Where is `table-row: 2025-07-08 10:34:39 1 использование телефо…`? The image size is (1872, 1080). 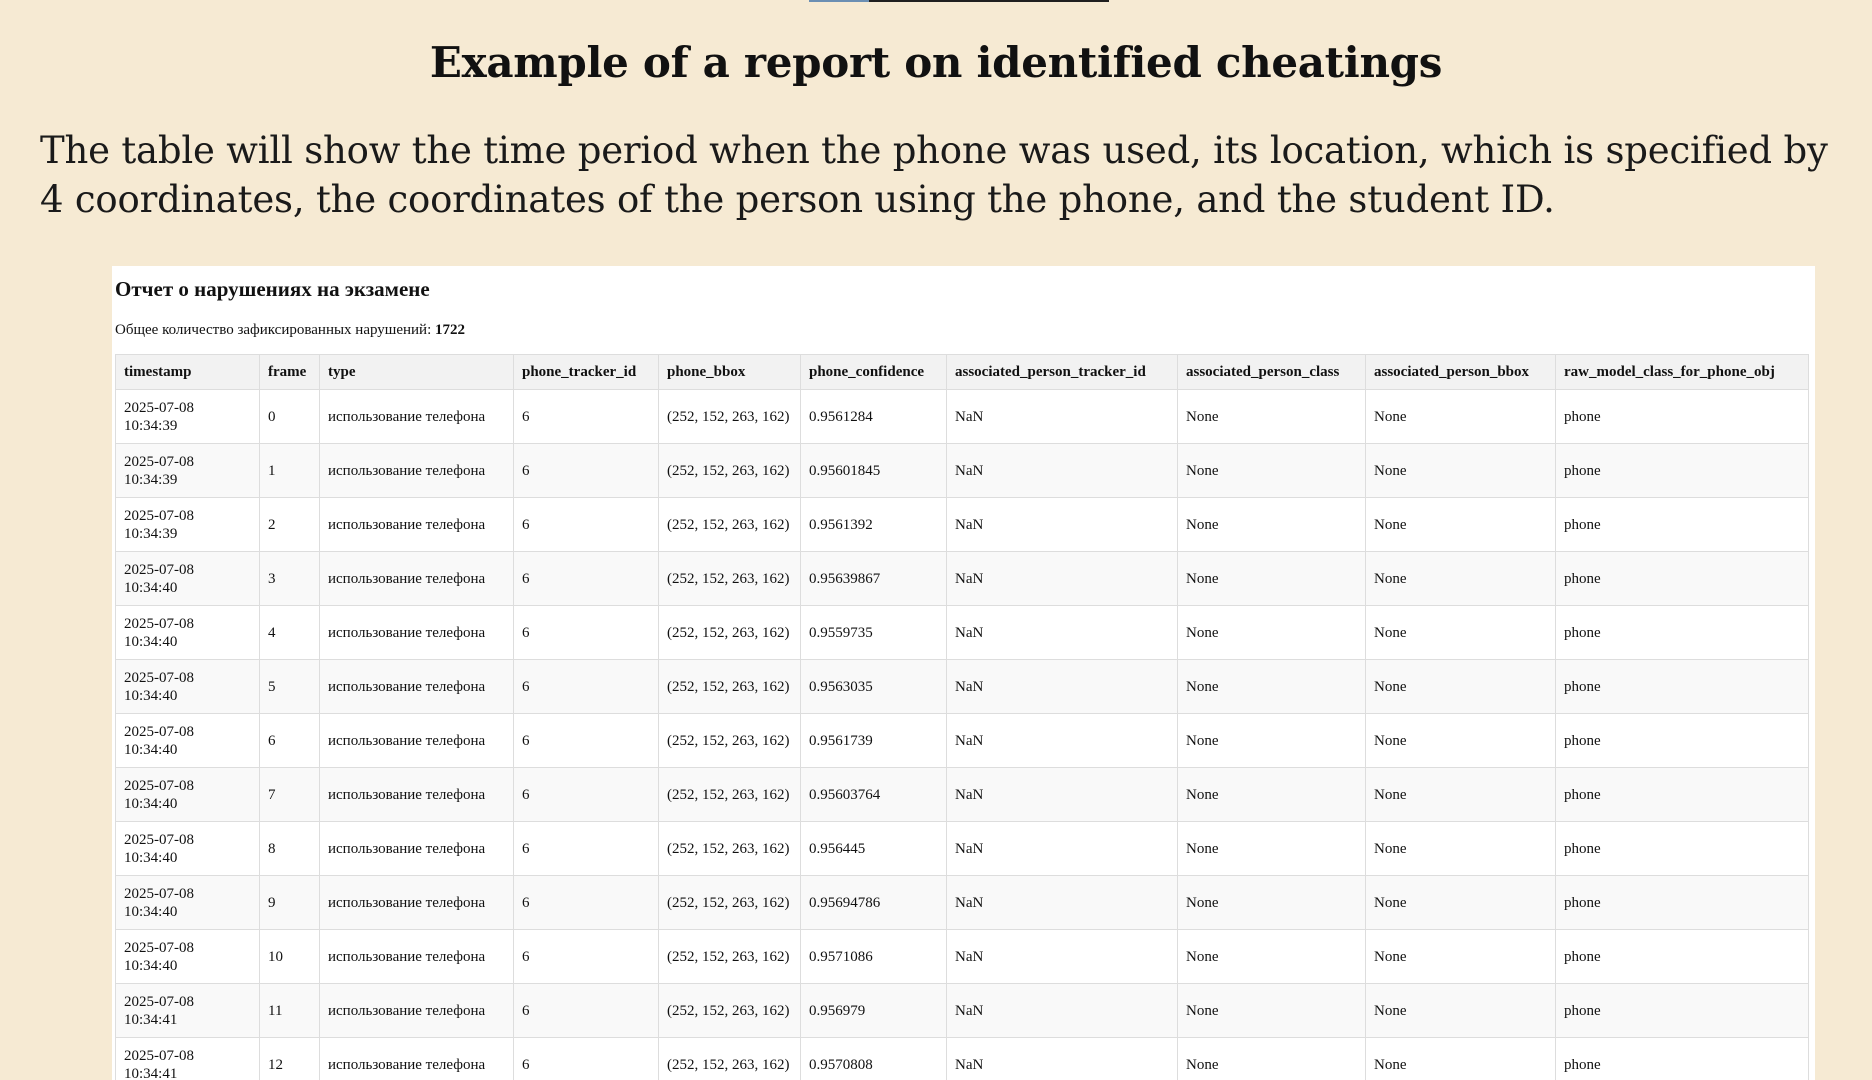 table-row: 2025-07-08 10:34:39 1 использование телефо… is located at coordinates (962, 470).